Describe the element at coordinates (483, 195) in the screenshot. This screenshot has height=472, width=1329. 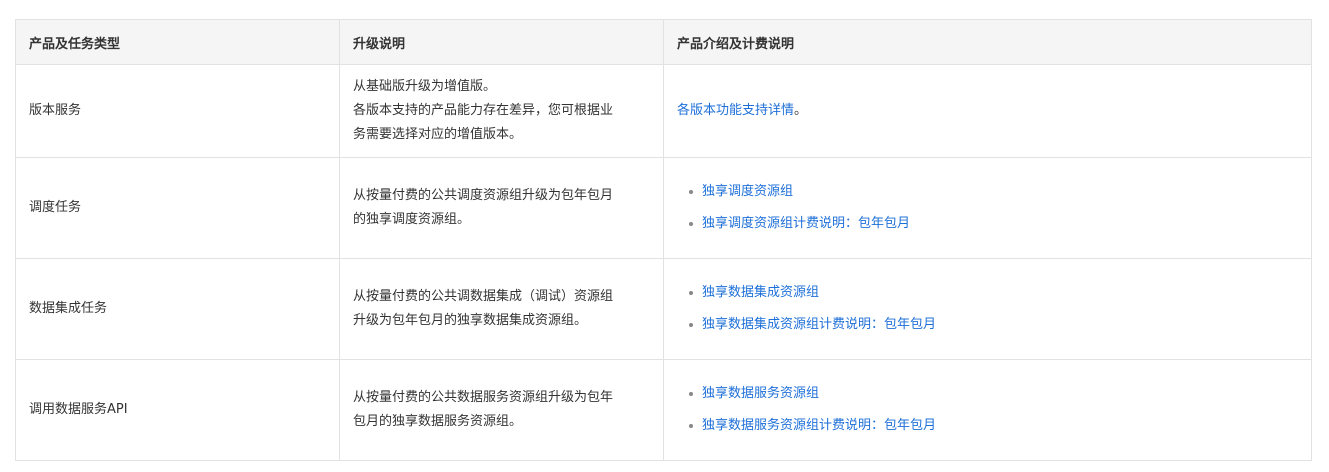
I see `desc-line: 从按量付费的公共调度资源组升级为包年包月` at that location.